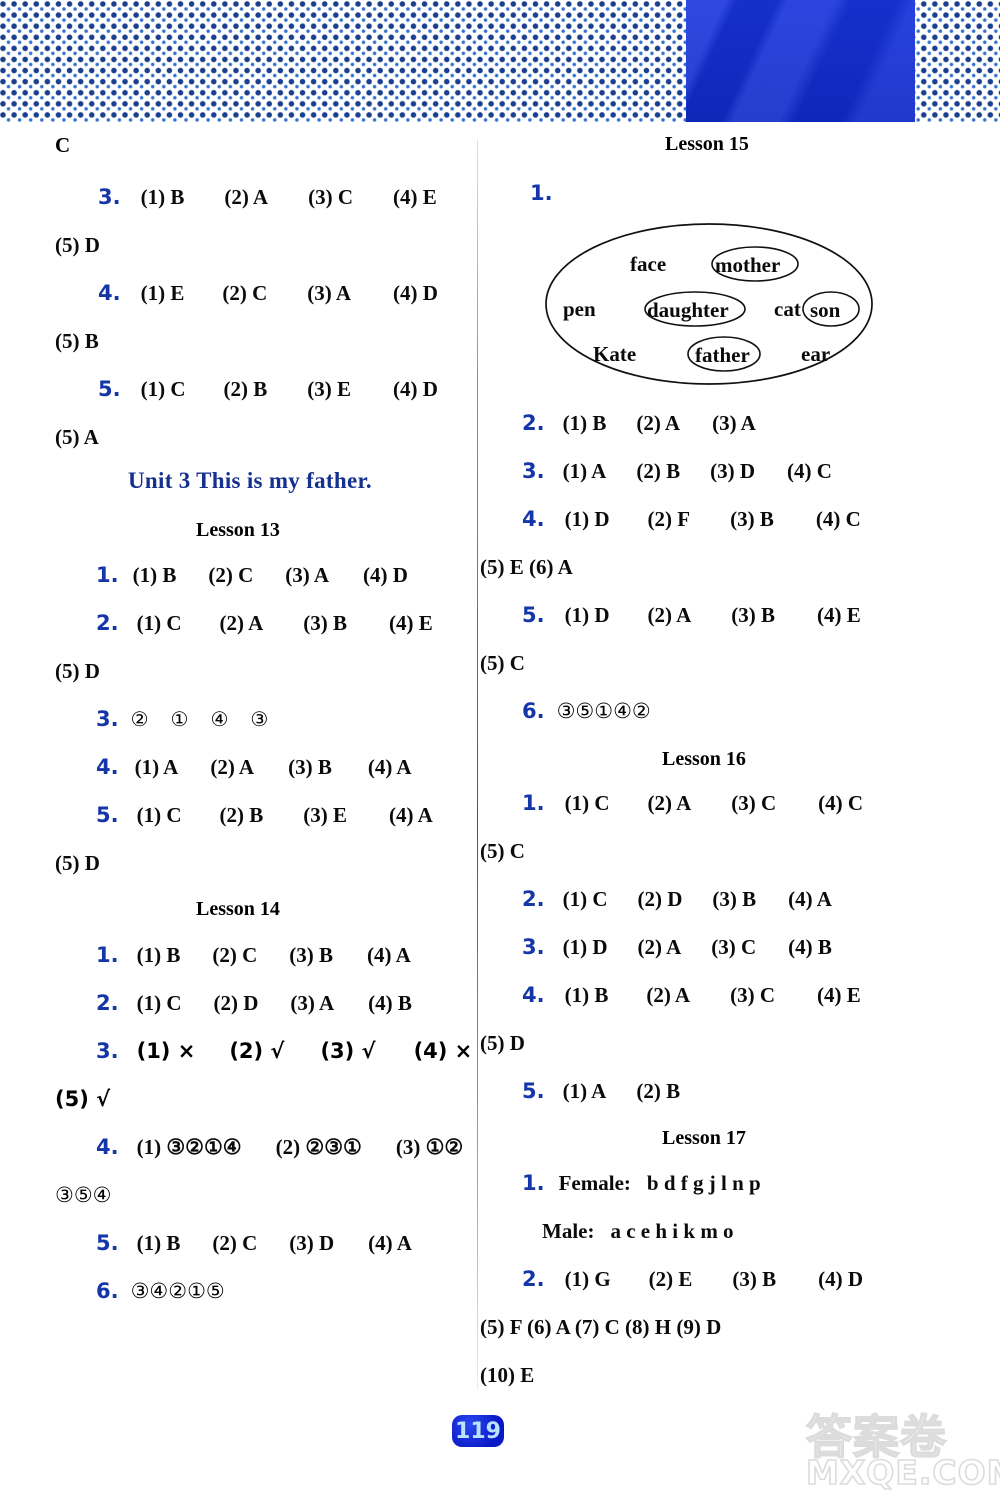 The image size is (1000, 1495). What do you see at coordinates (502, 663) in the screenshot?
I see `answer-wrap: (5) C` at bounding box center [502, 663].